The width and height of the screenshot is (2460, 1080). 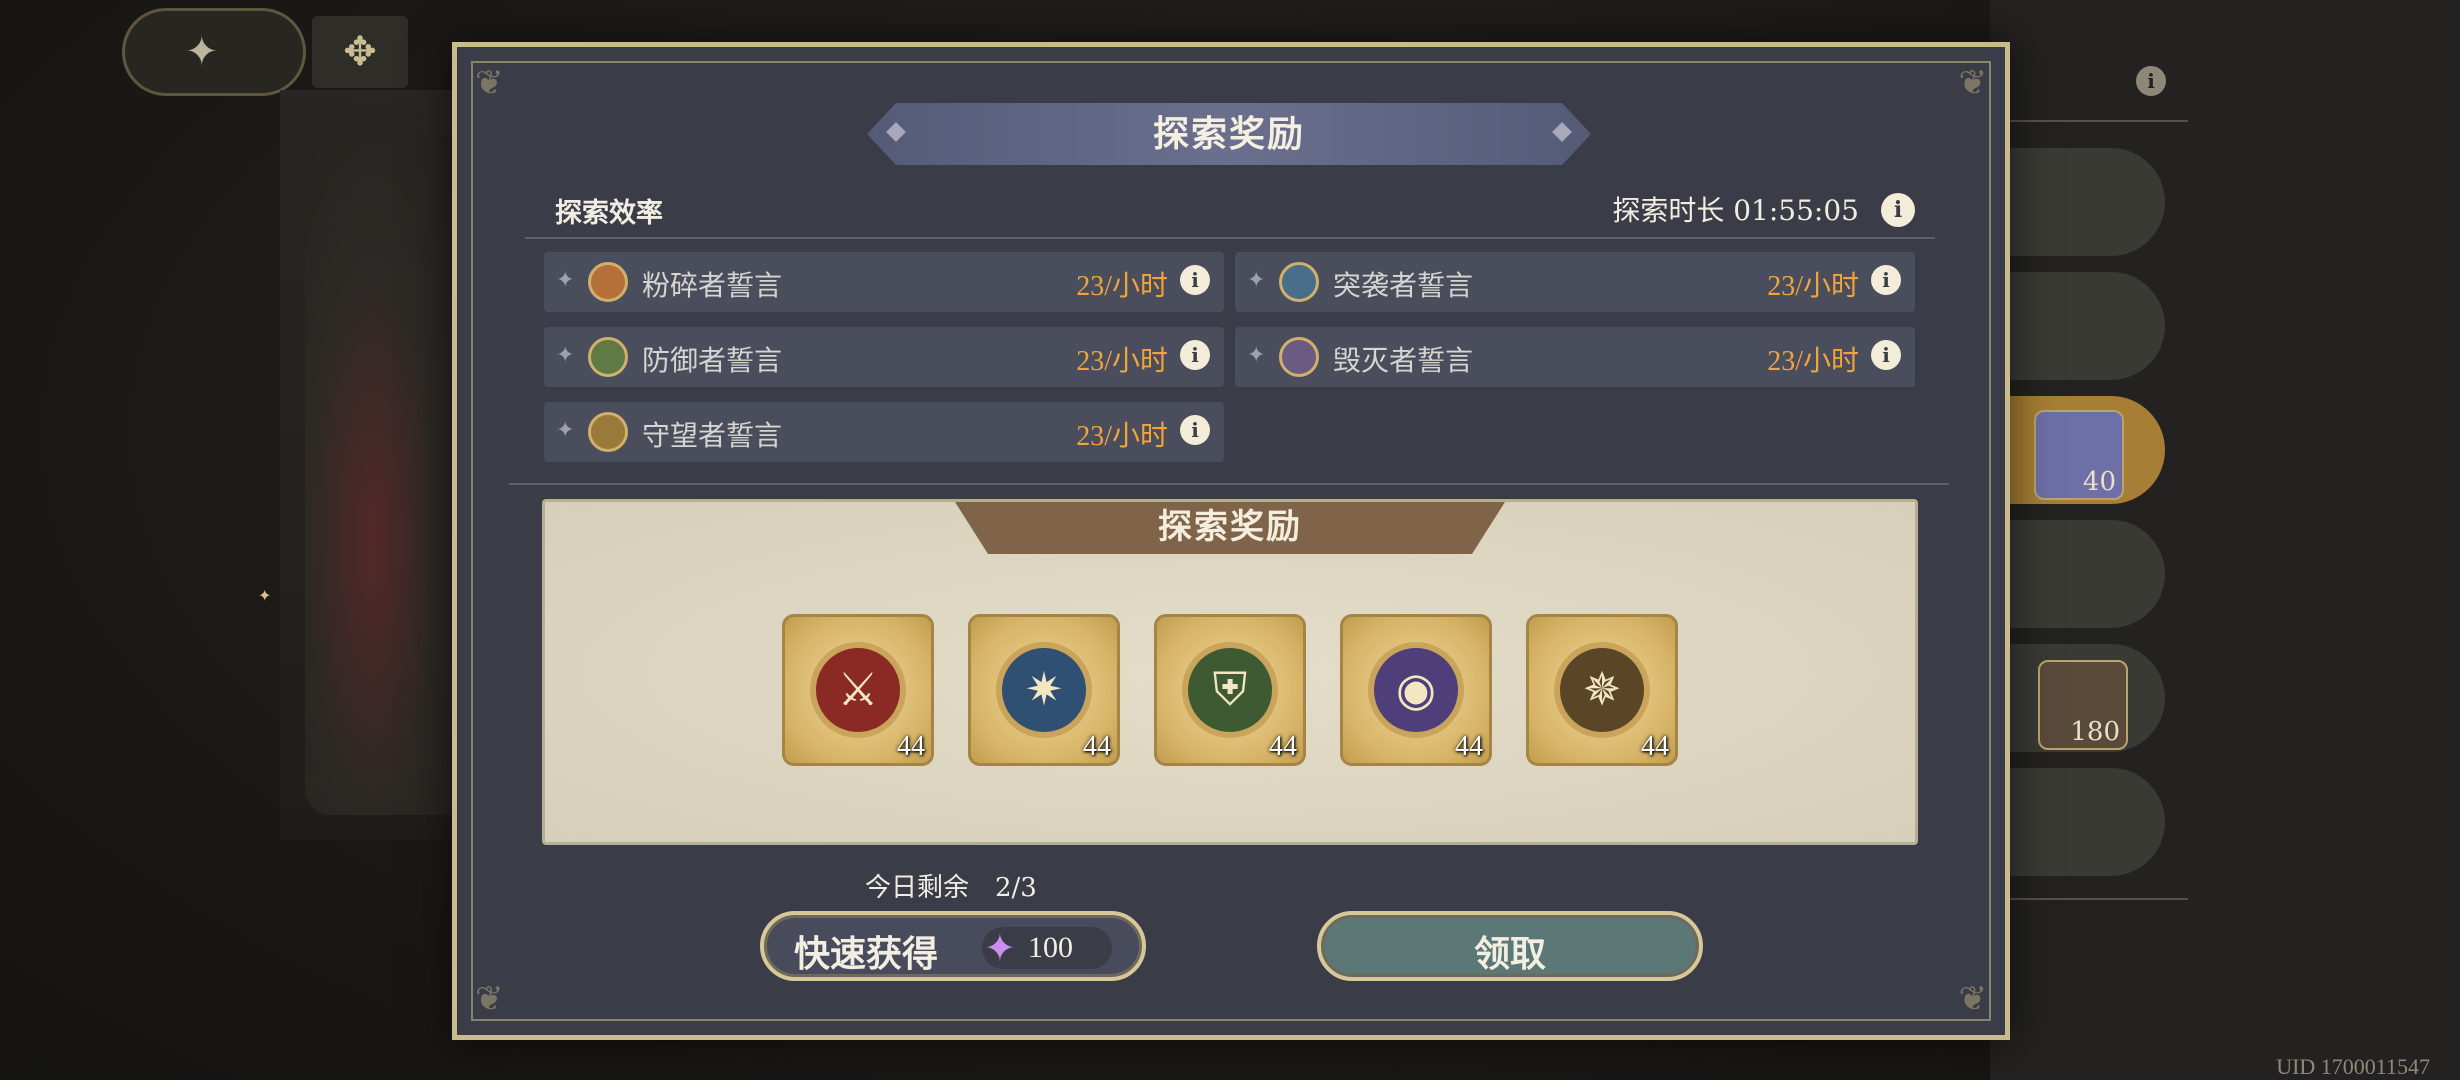 I want to click on defense-medal-icon, so click(x=608, y=357).